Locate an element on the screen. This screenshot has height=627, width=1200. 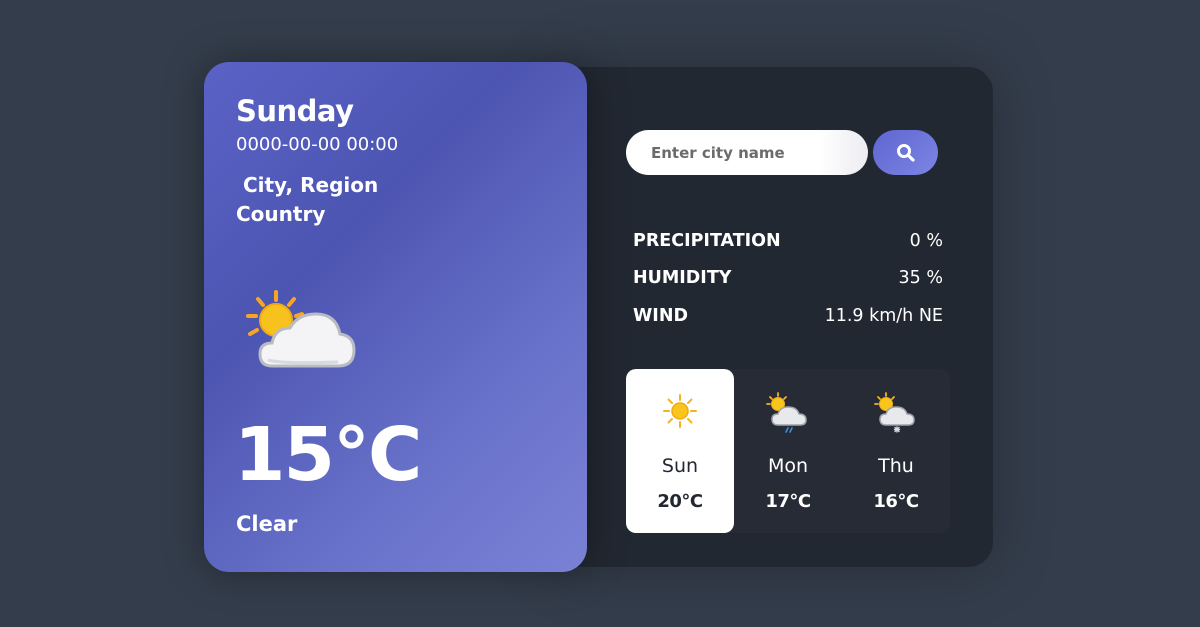
date-time: 0000-00-00 00:00 is located at coordinates (317, 144).